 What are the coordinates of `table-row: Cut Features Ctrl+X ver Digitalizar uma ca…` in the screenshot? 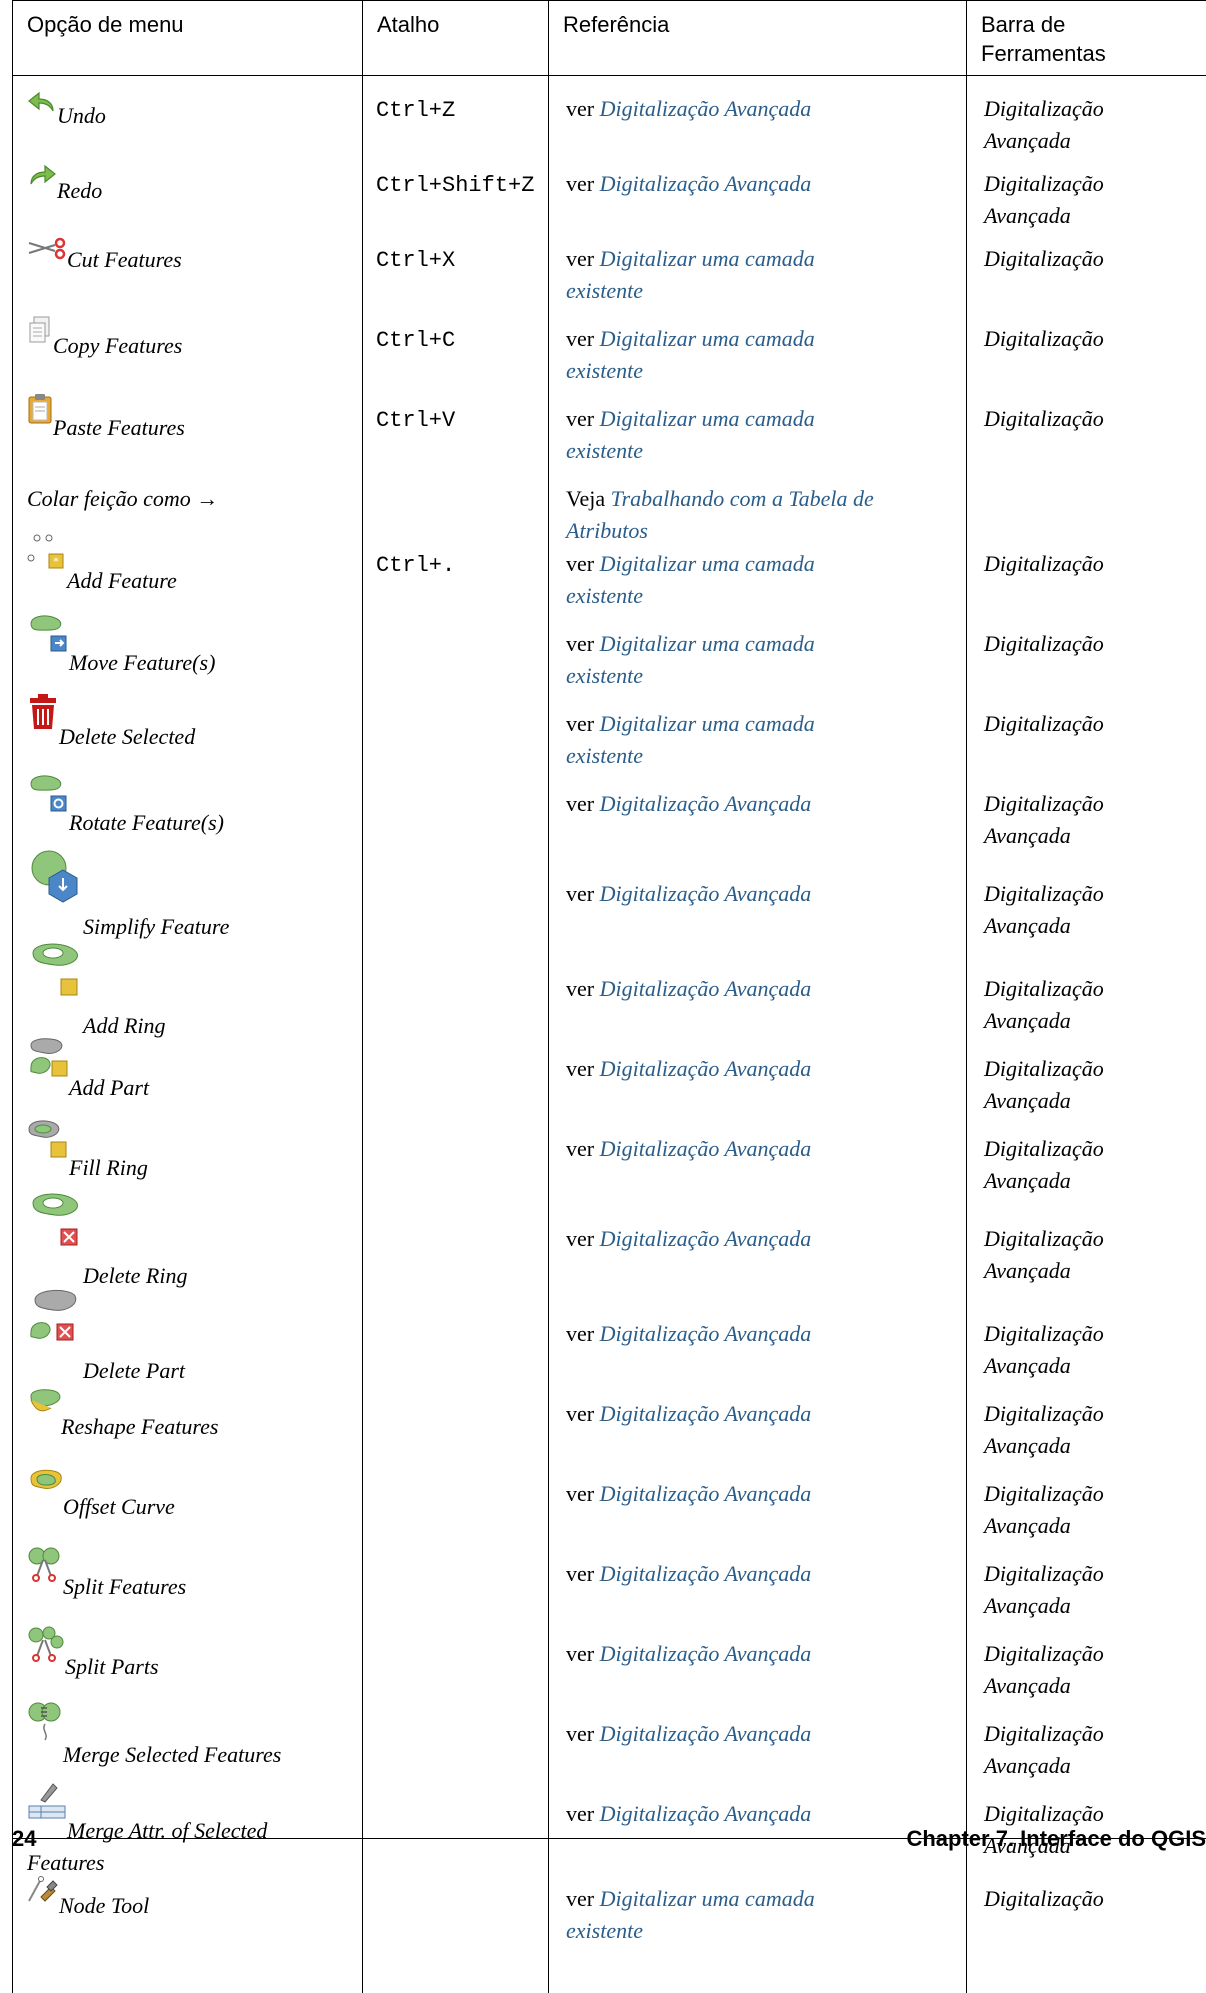 It's located at (609, 275).